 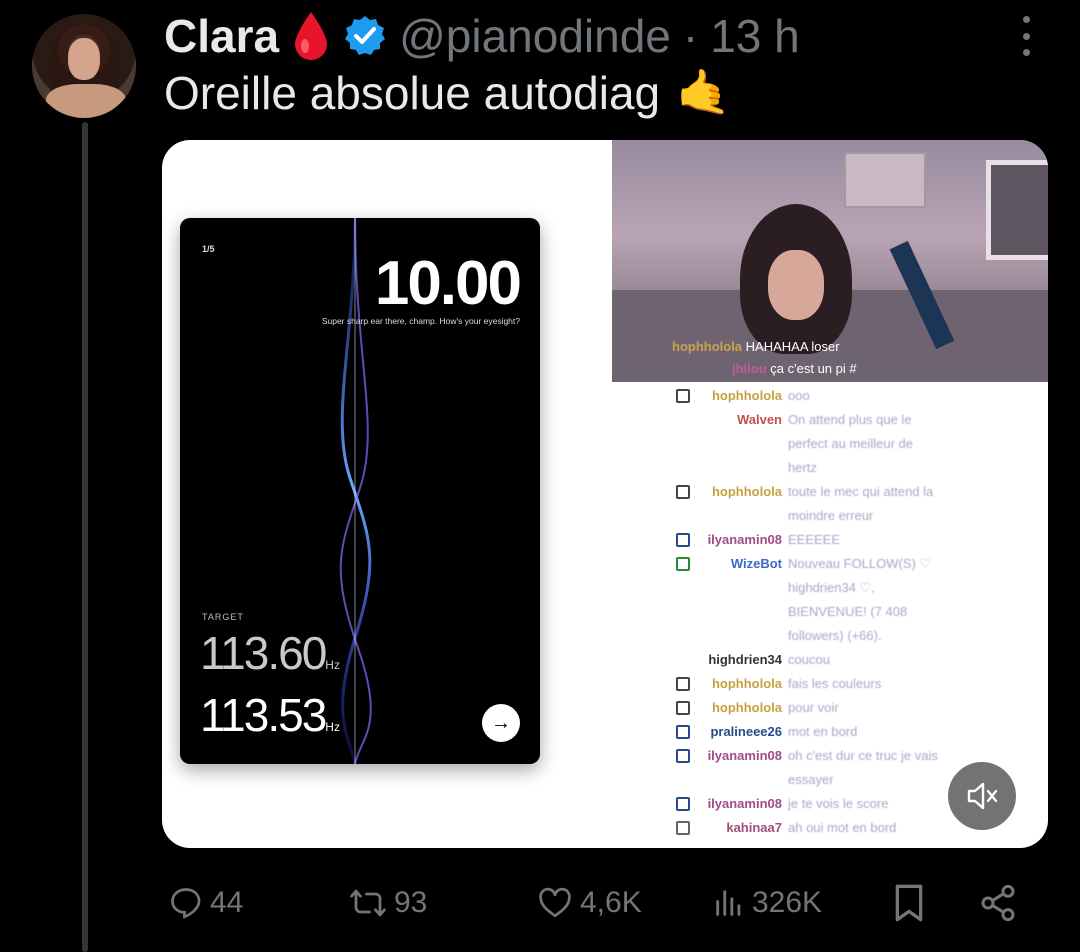 I want to click on tweet-header: Clara @pianodinde · 13 h, so click(x=482, y=36).